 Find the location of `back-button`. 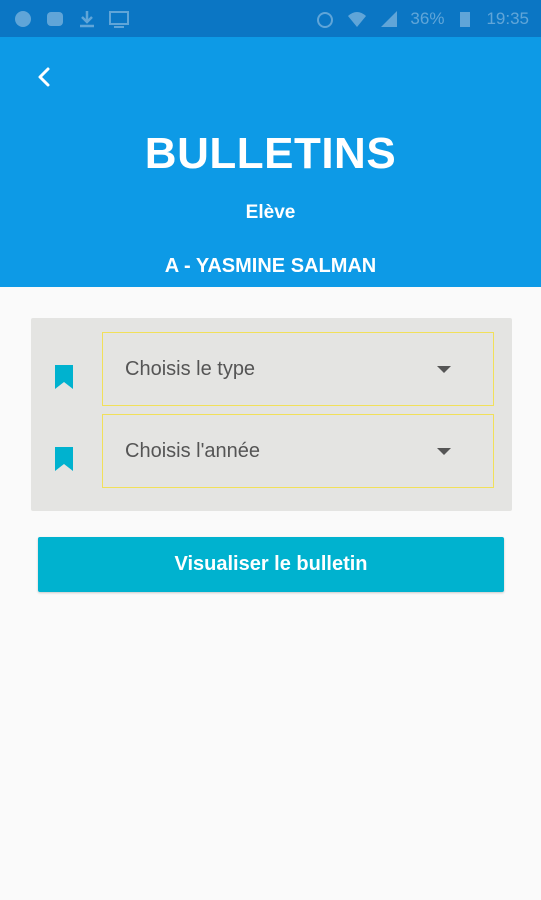

back-button is located at coordinates (44, 79).